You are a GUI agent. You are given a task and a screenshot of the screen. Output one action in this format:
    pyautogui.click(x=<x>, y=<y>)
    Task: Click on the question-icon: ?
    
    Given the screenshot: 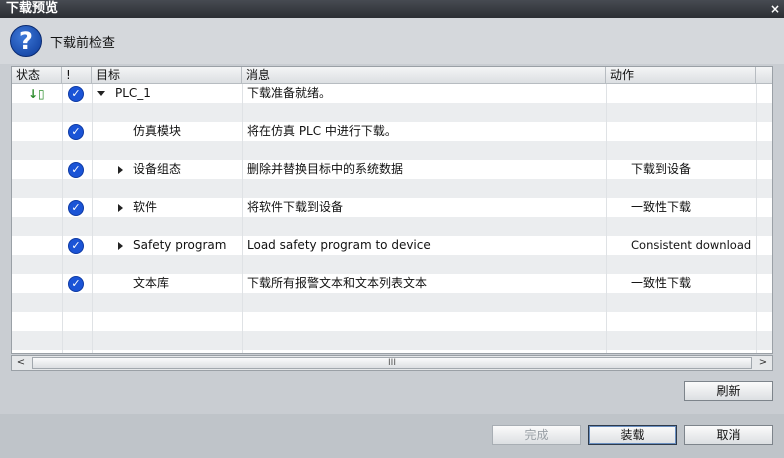 What is the action you would take?
    pyautogui.click(x=26, y=41)
    